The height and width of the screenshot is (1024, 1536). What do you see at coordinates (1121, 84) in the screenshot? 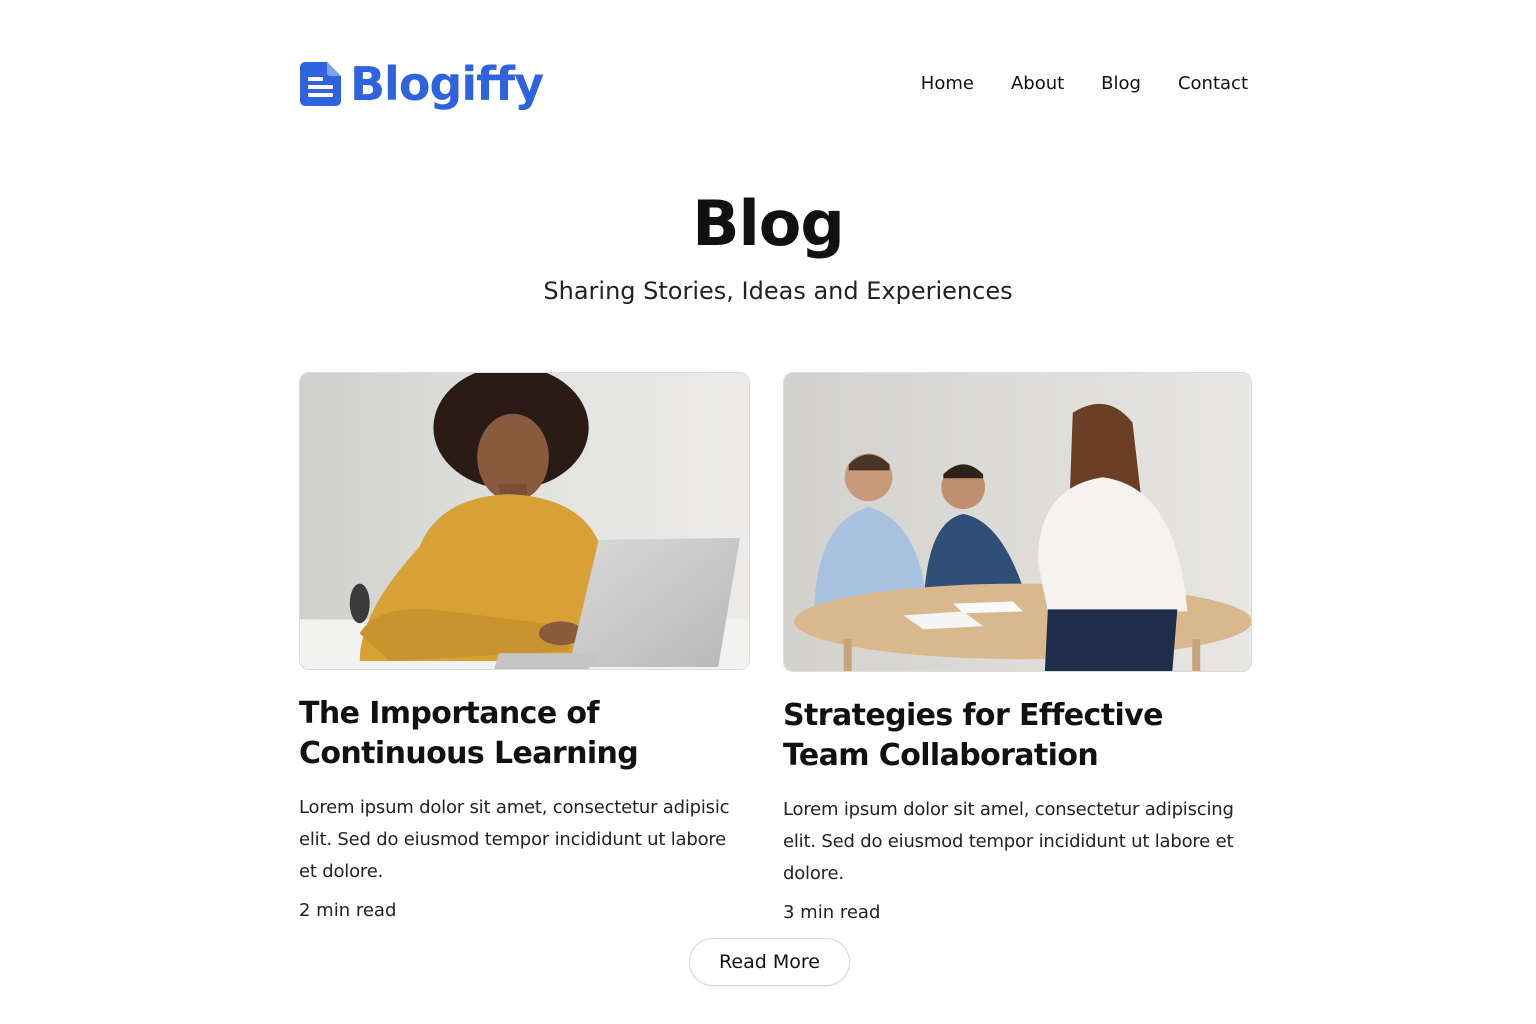
I see `nav-blog: Blog` at bounding box center [1121, 84].